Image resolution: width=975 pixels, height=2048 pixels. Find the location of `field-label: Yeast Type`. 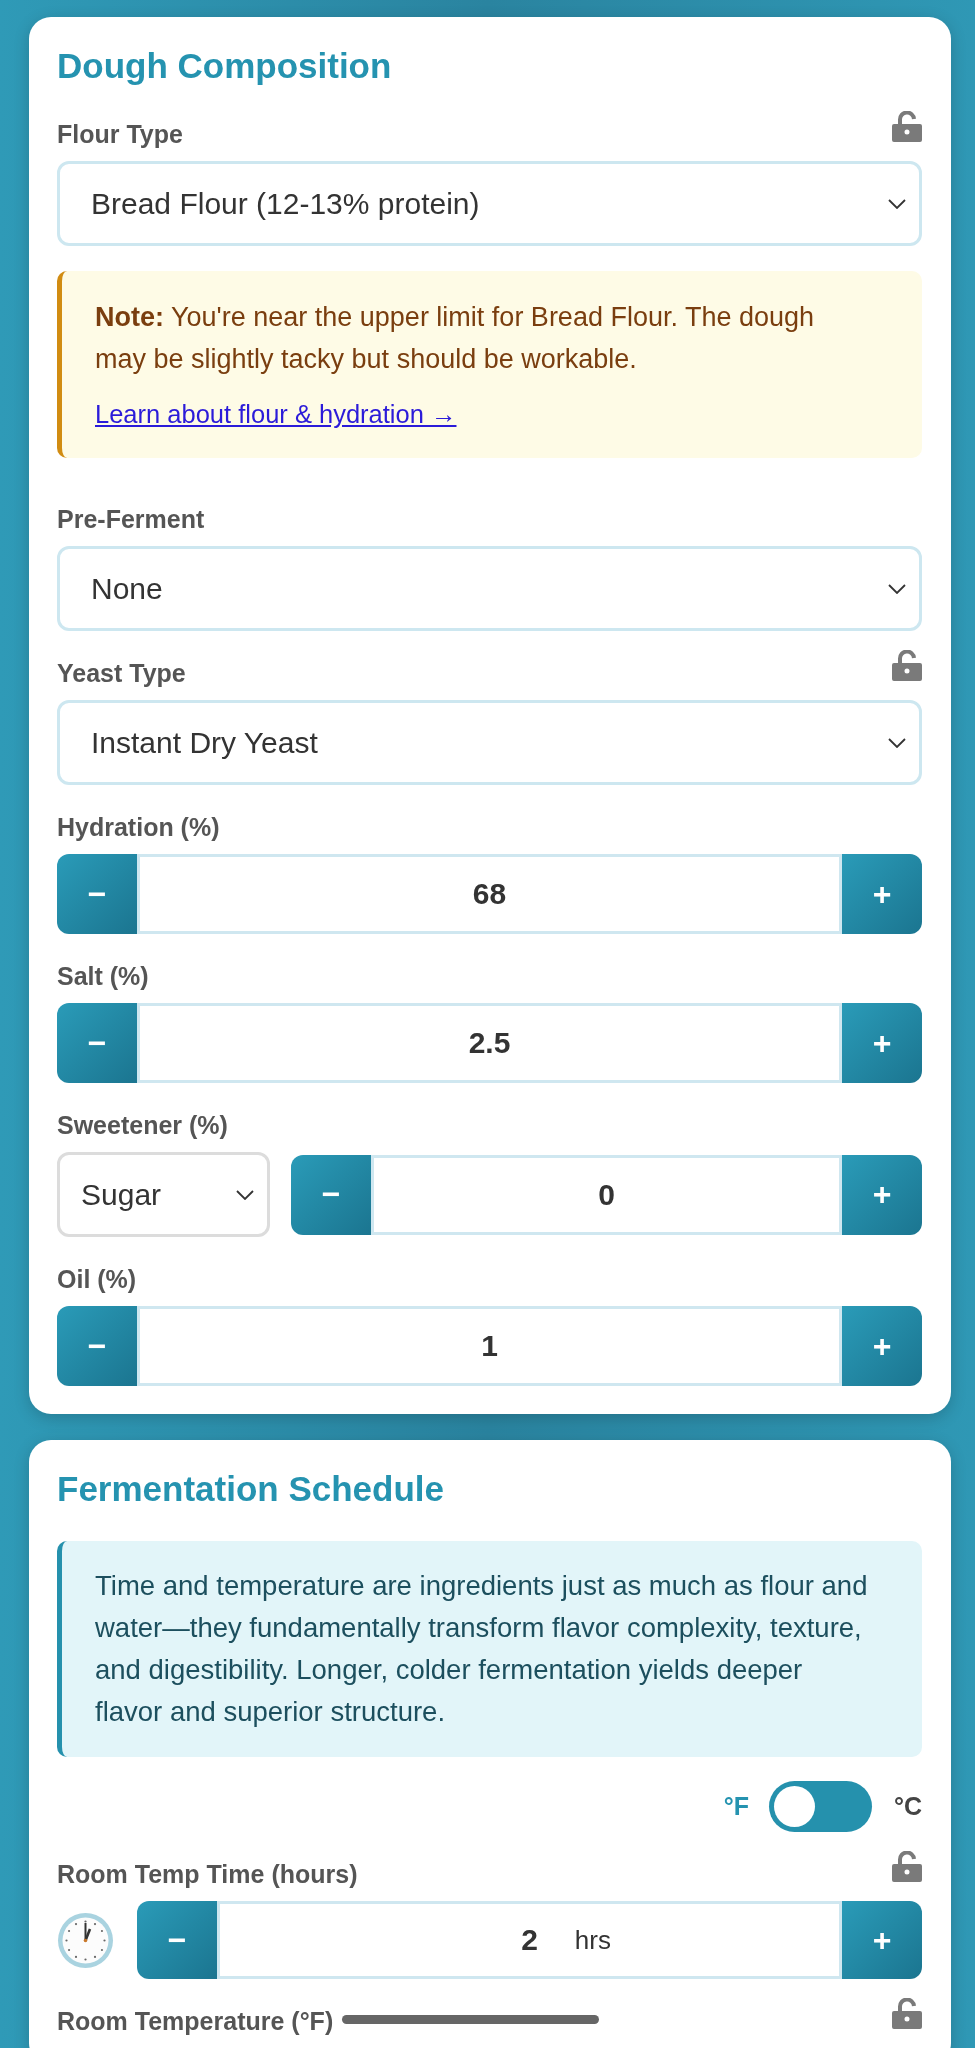

field-label: Yeast Type is located at coordinates (121, 673).